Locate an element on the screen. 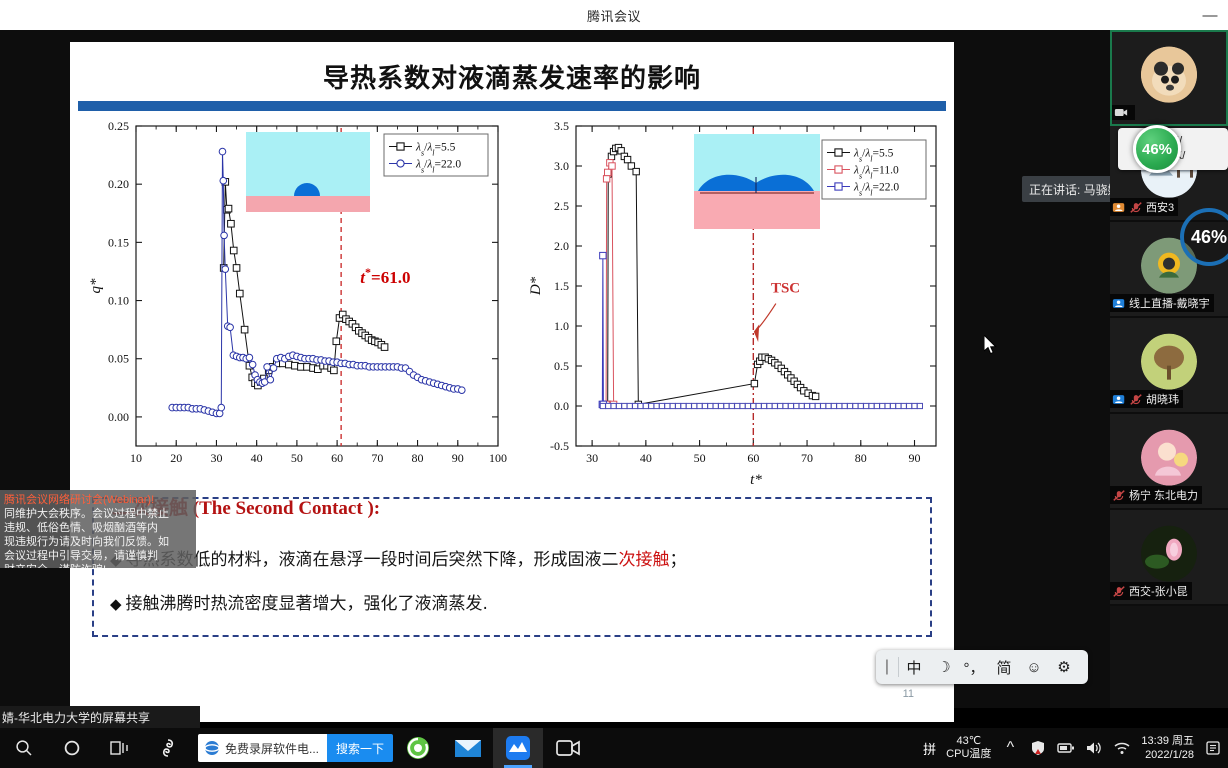 The height and width of the screenshot is (768, 1228). search-icon is located at coordinates (24, 748).